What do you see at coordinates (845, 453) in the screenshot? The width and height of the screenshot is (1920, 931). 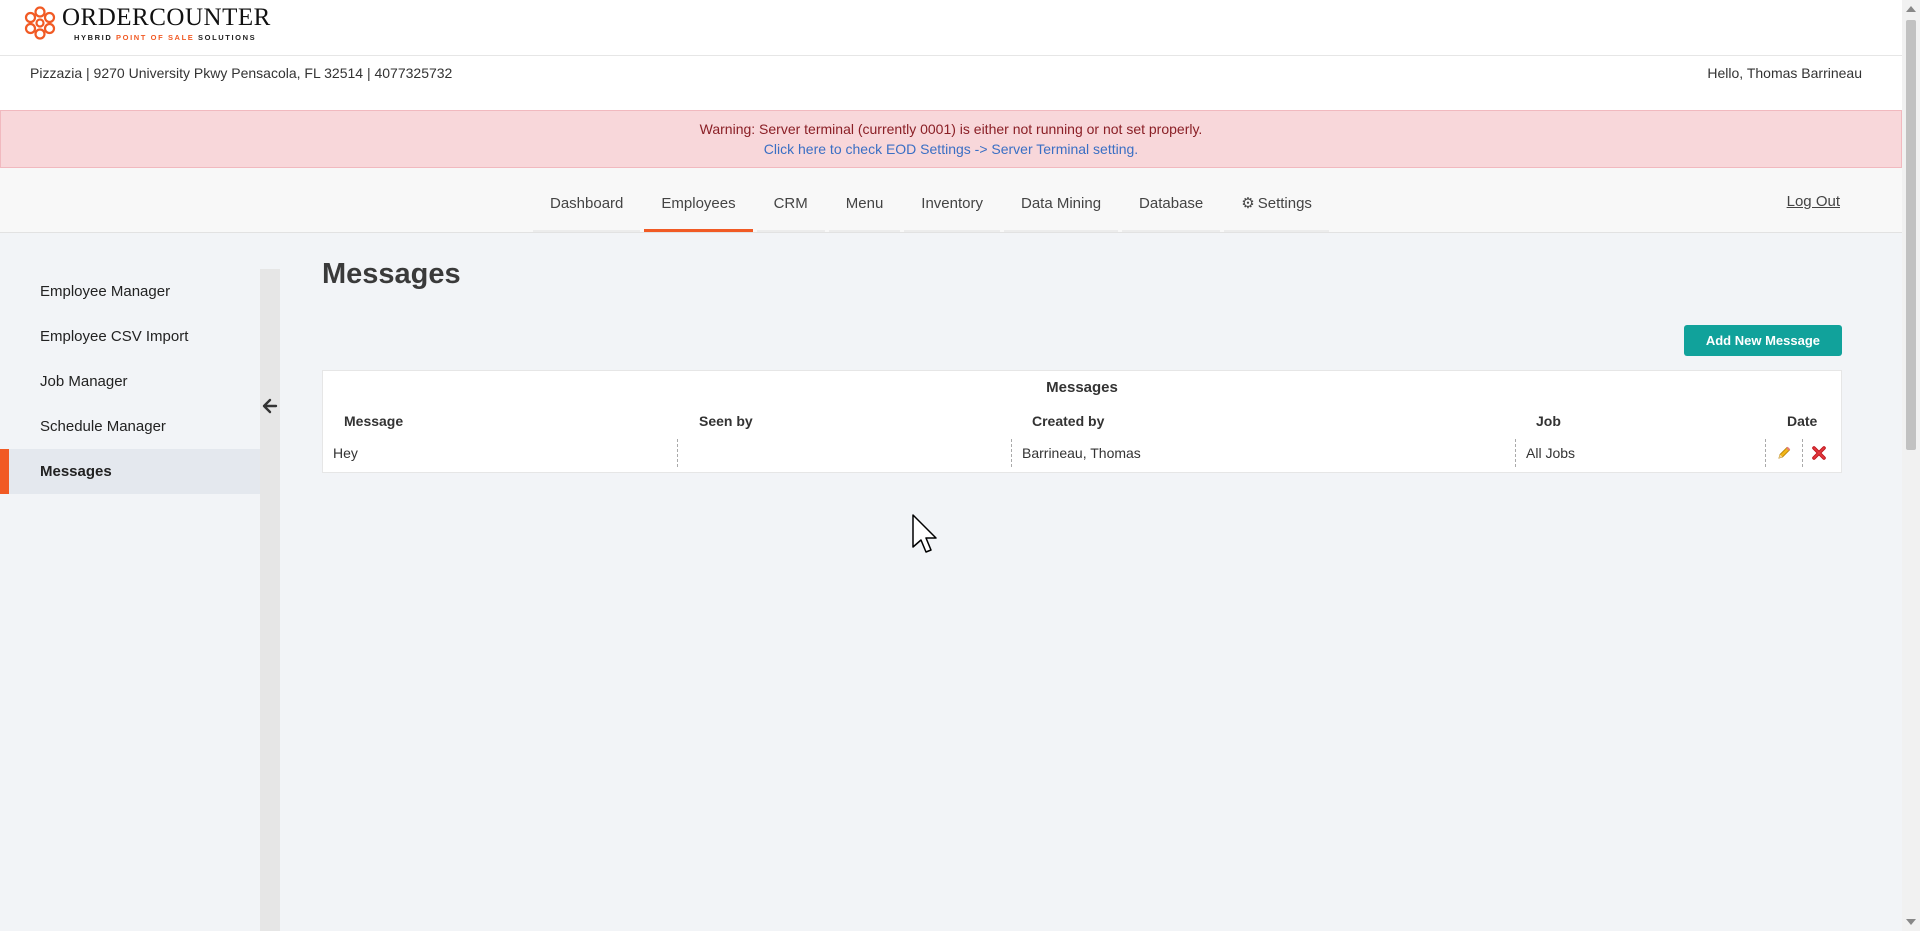 I see `cell-seen-by` at bounding box center [845, 453].